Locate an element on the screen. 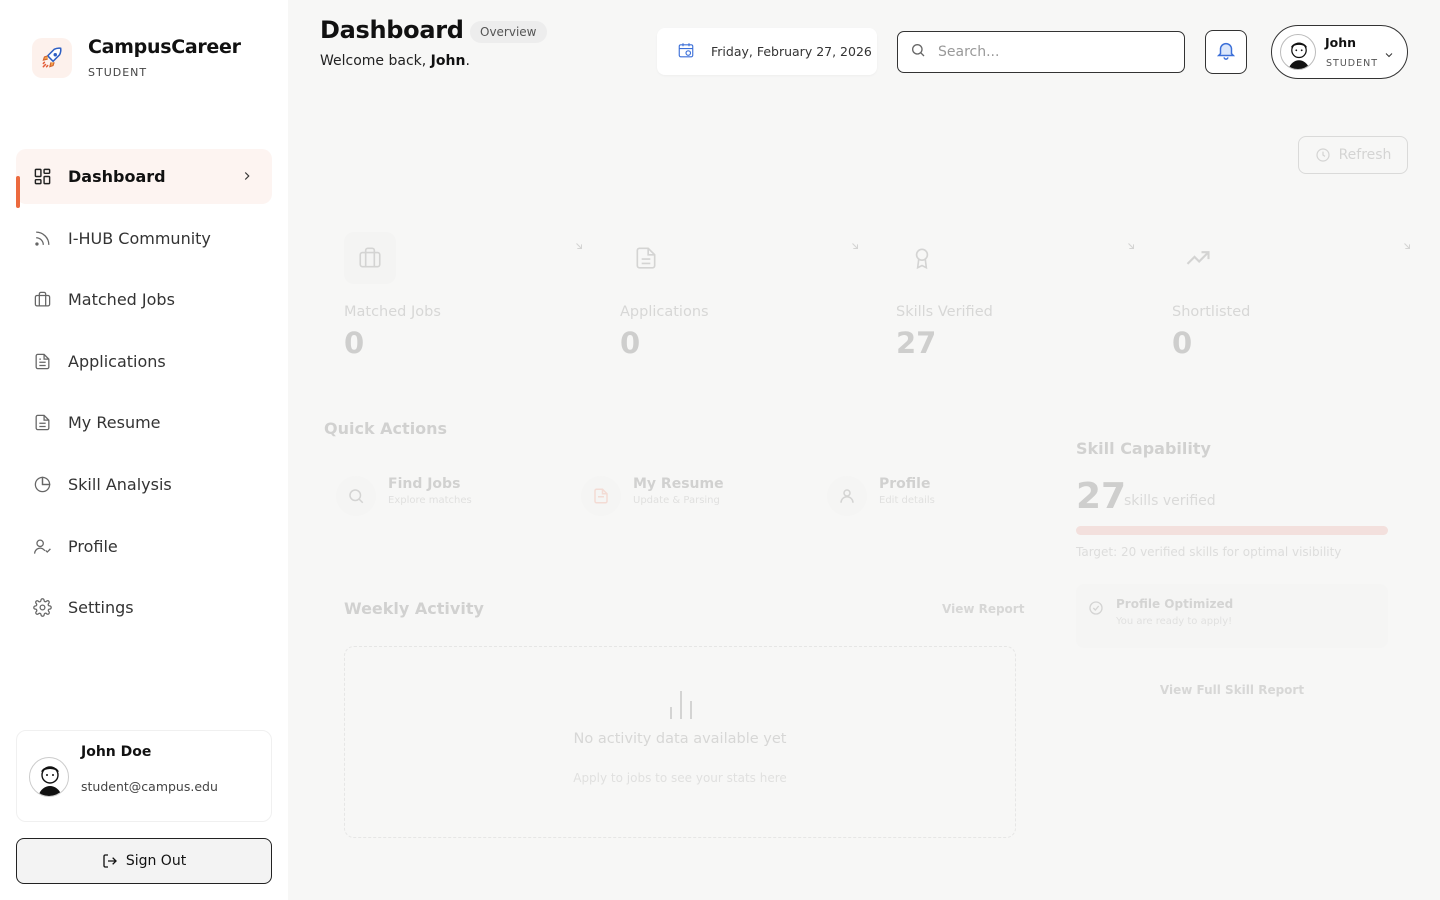 Image resolution: width=1440 pixels, height=900 pixels. sidebar-item-label: Dashboard is located at coordinates (117, 176).